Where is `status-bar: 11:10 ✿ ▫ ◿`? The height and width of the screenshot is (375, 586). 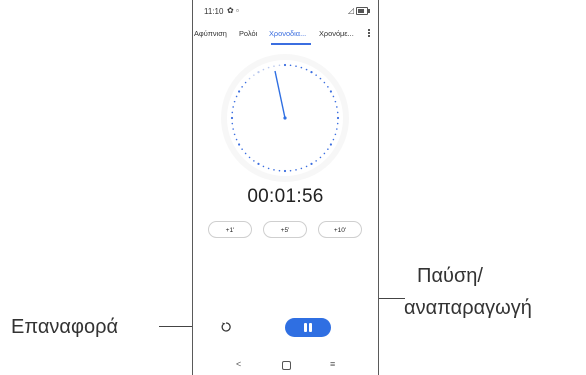
status-bar: 11:10 ✿ ▫ ◿ is located at coordinates (285, 12).